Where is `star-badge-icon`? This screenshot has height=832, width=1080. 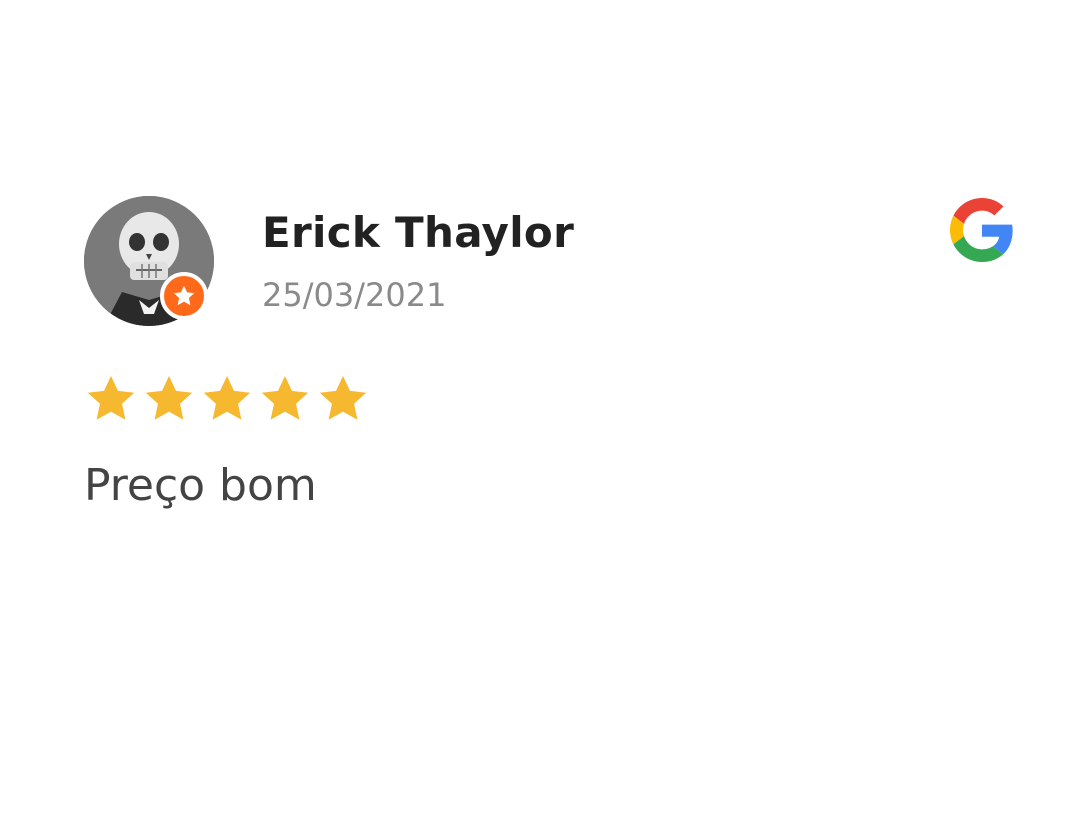
star-badge-icon is located at coordinates (184, 296).